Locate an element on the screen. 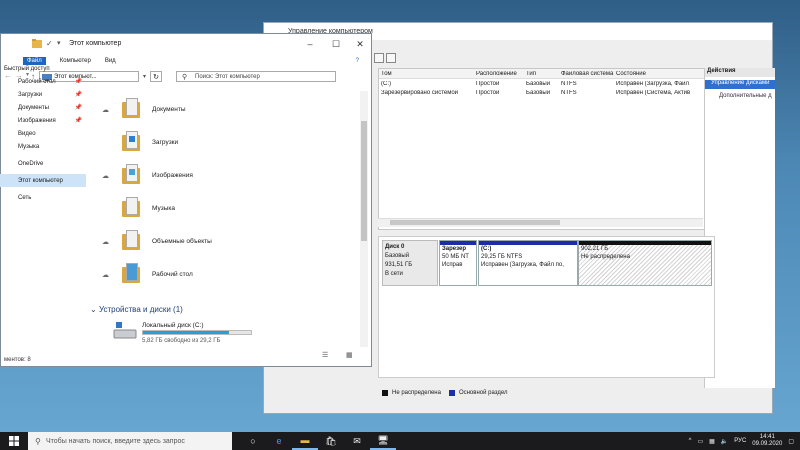 The image size is (800, 450). tray-chevron-icon: ^ is located at coordinates (690, 441).